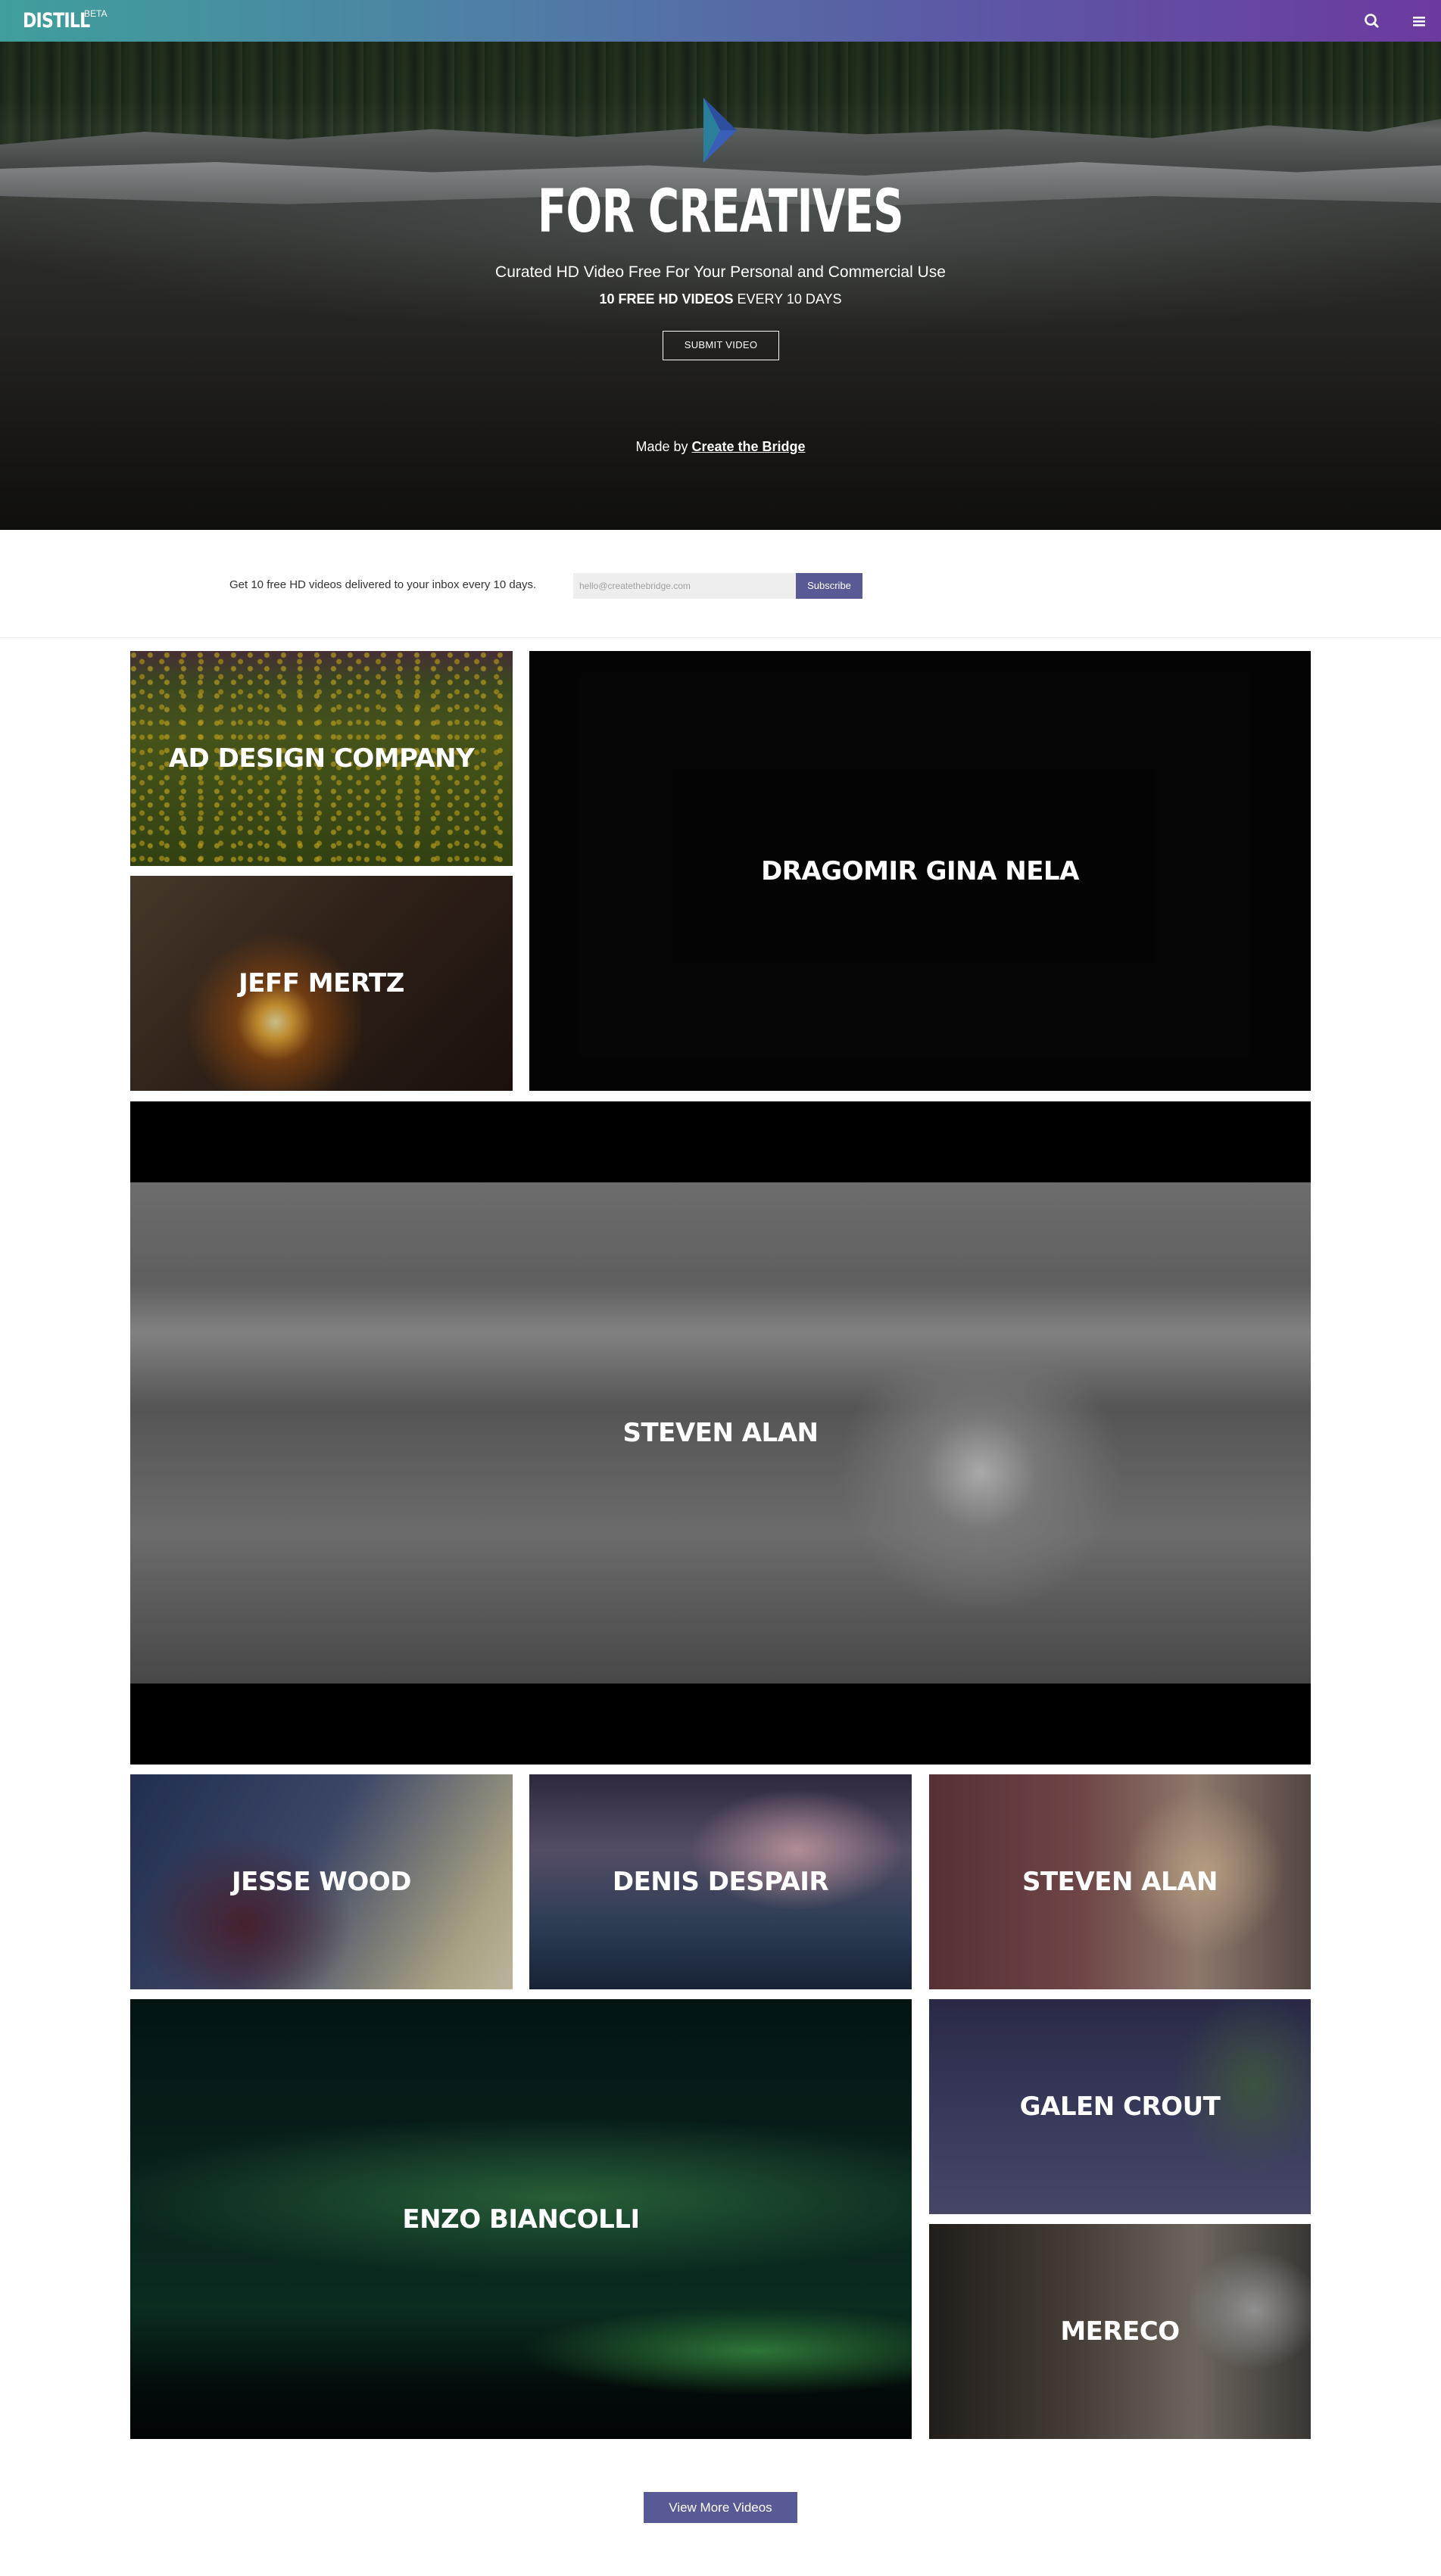  I want to click on video-tile-enzo-biancolli: ENZO BIANCOLLI, so click(521, 2219).